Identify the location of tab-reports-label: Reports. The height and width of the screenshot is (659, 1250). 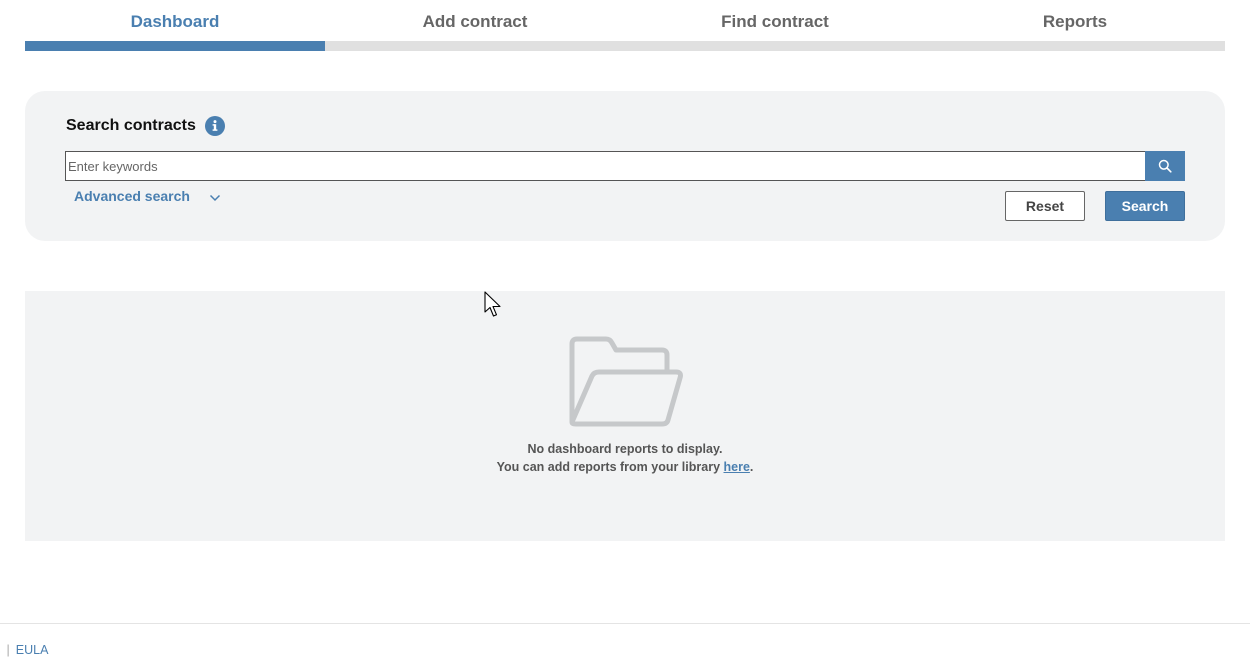
(1075, 21).